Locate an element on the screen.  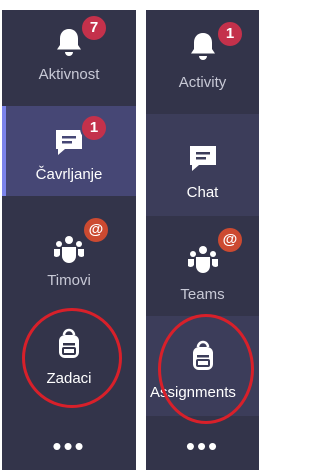
nav-activity-label: Activity is located at coordinates (202, 82).